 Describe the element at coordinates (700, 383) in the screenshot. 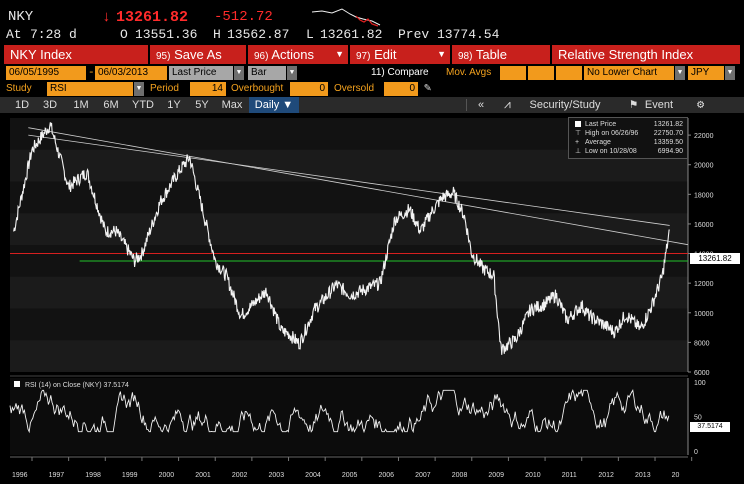

I see `rsi-axis-label: 100` at that location.